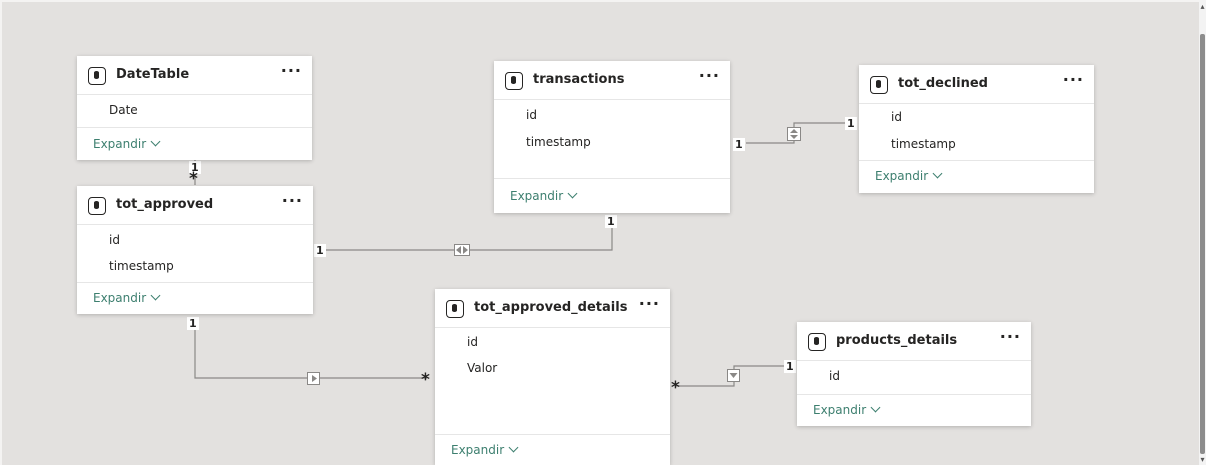 This screenshot has width=1206, height=465. Describe the element at coordinates (1202, 244) in the screenshot. I see `scrollbar-thumb` at that location.